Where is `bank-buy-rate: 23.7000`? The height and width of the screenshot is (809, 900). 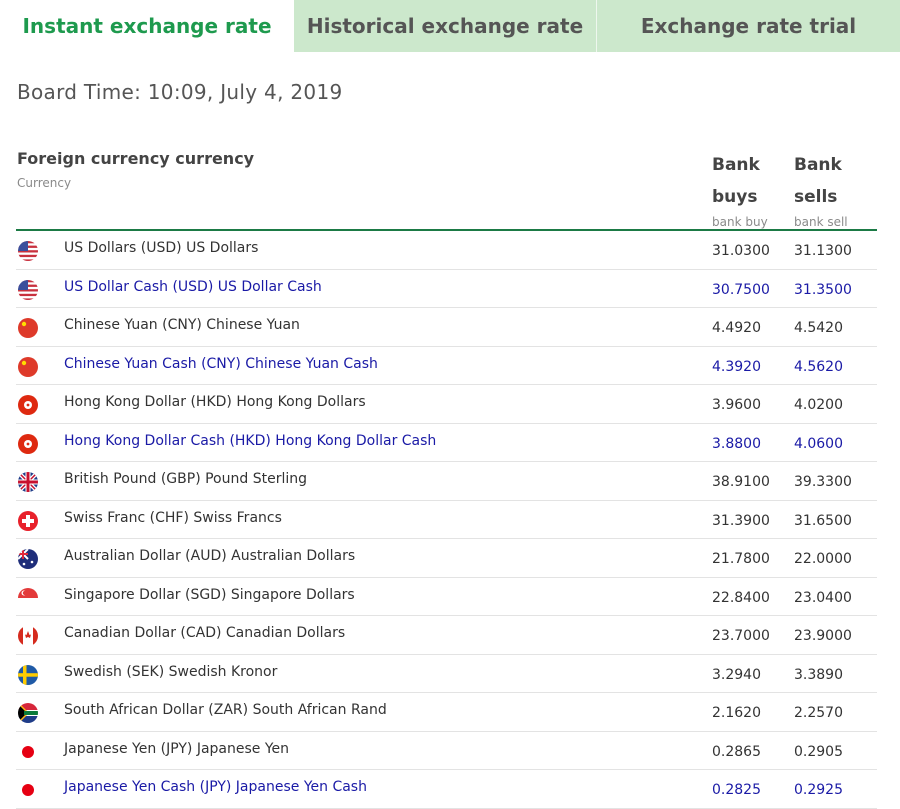
bank-buy-rate: 23.7000 is located at coordinates (741, 636).